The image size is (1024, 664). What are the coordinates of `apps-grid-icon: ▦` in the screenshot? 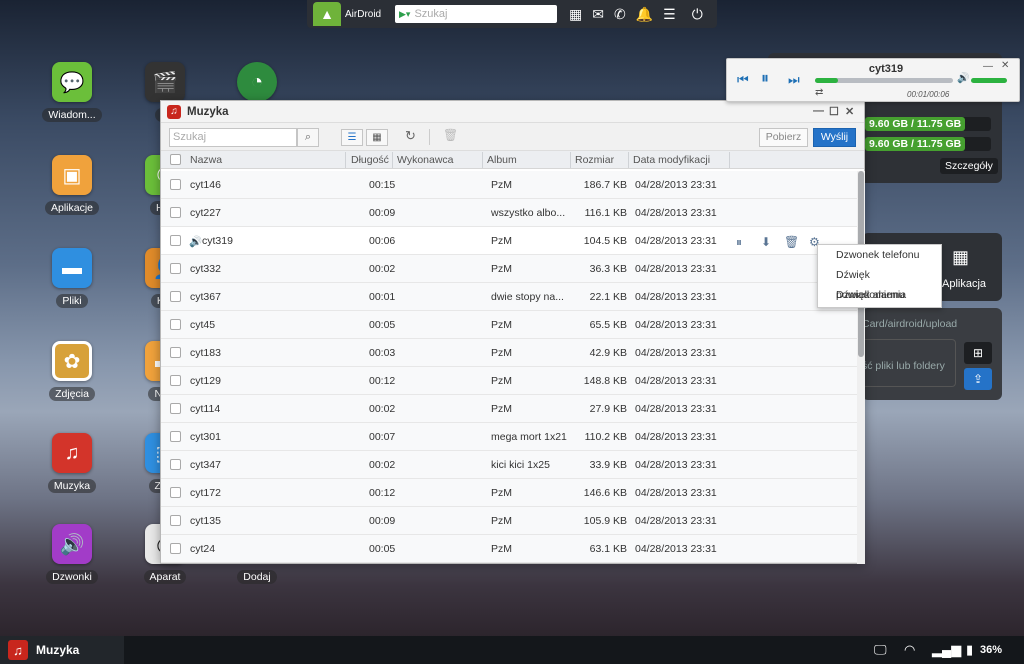 It's located at (575, 14).